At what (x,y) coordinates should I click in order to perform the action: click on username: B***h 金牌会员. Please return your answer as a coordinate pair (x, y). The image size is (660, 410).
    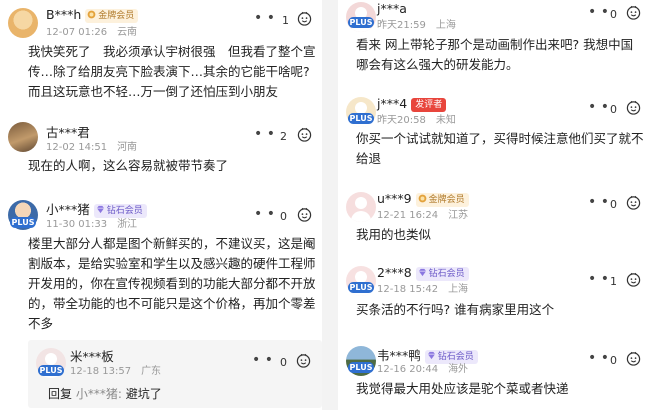
    Looking at the image, I should click on (92, 15).